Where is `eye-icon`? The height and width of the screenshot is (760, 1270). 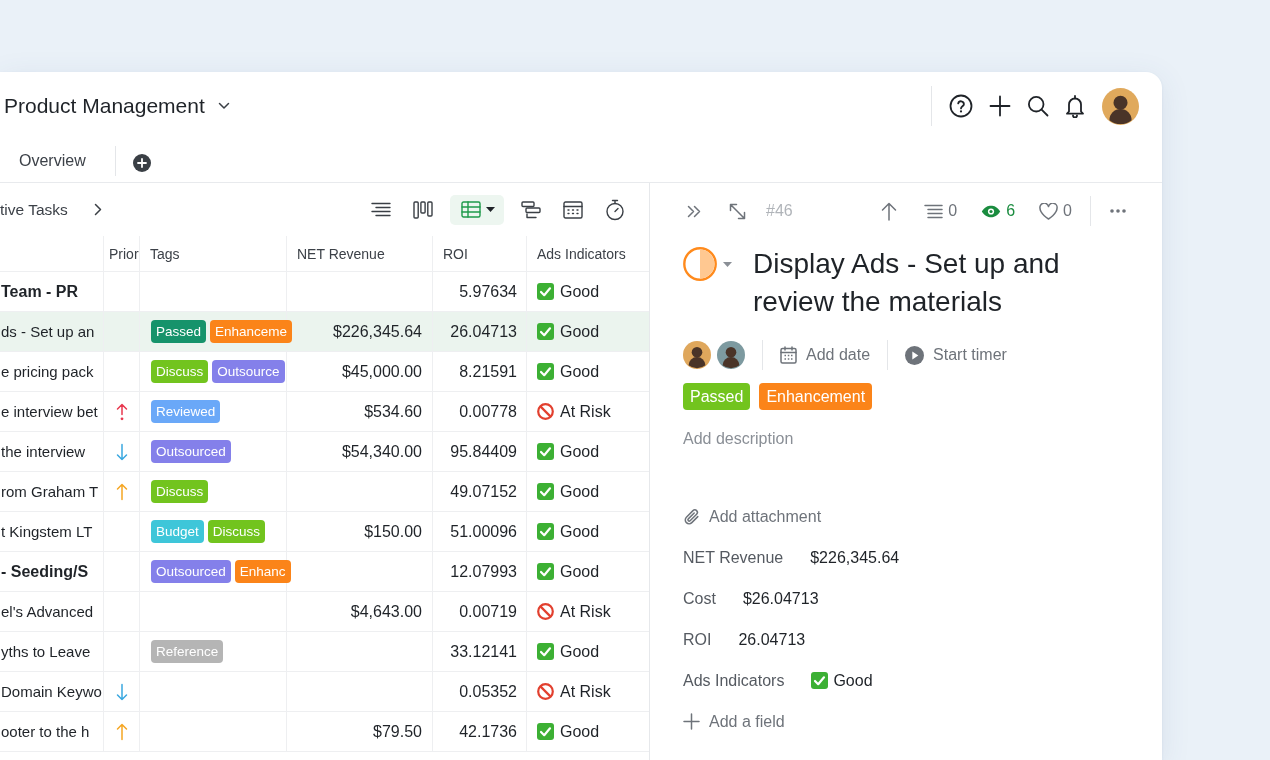 eye-icon is located at coordinates (991, 211).